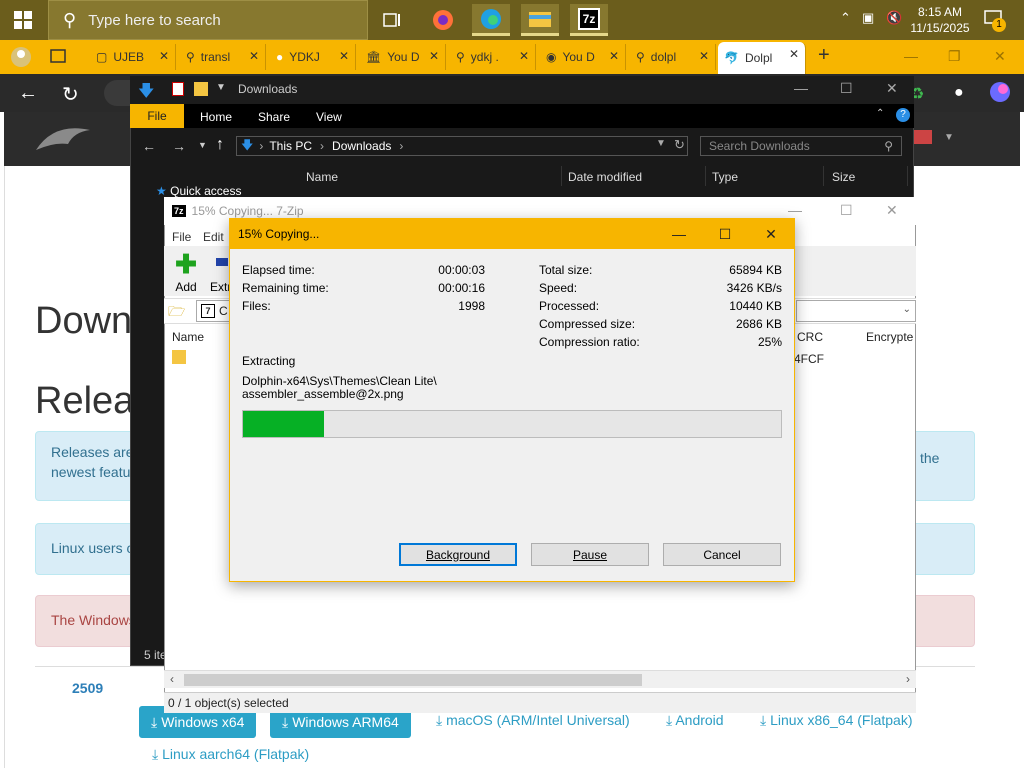 This screenshot has height=768, width=1024. What do you see at coordinates (940, 20) in the screenshot?
I see `taskbar-clock: 8:15 AM 11/15/2025` at bounding box center [940, 20].